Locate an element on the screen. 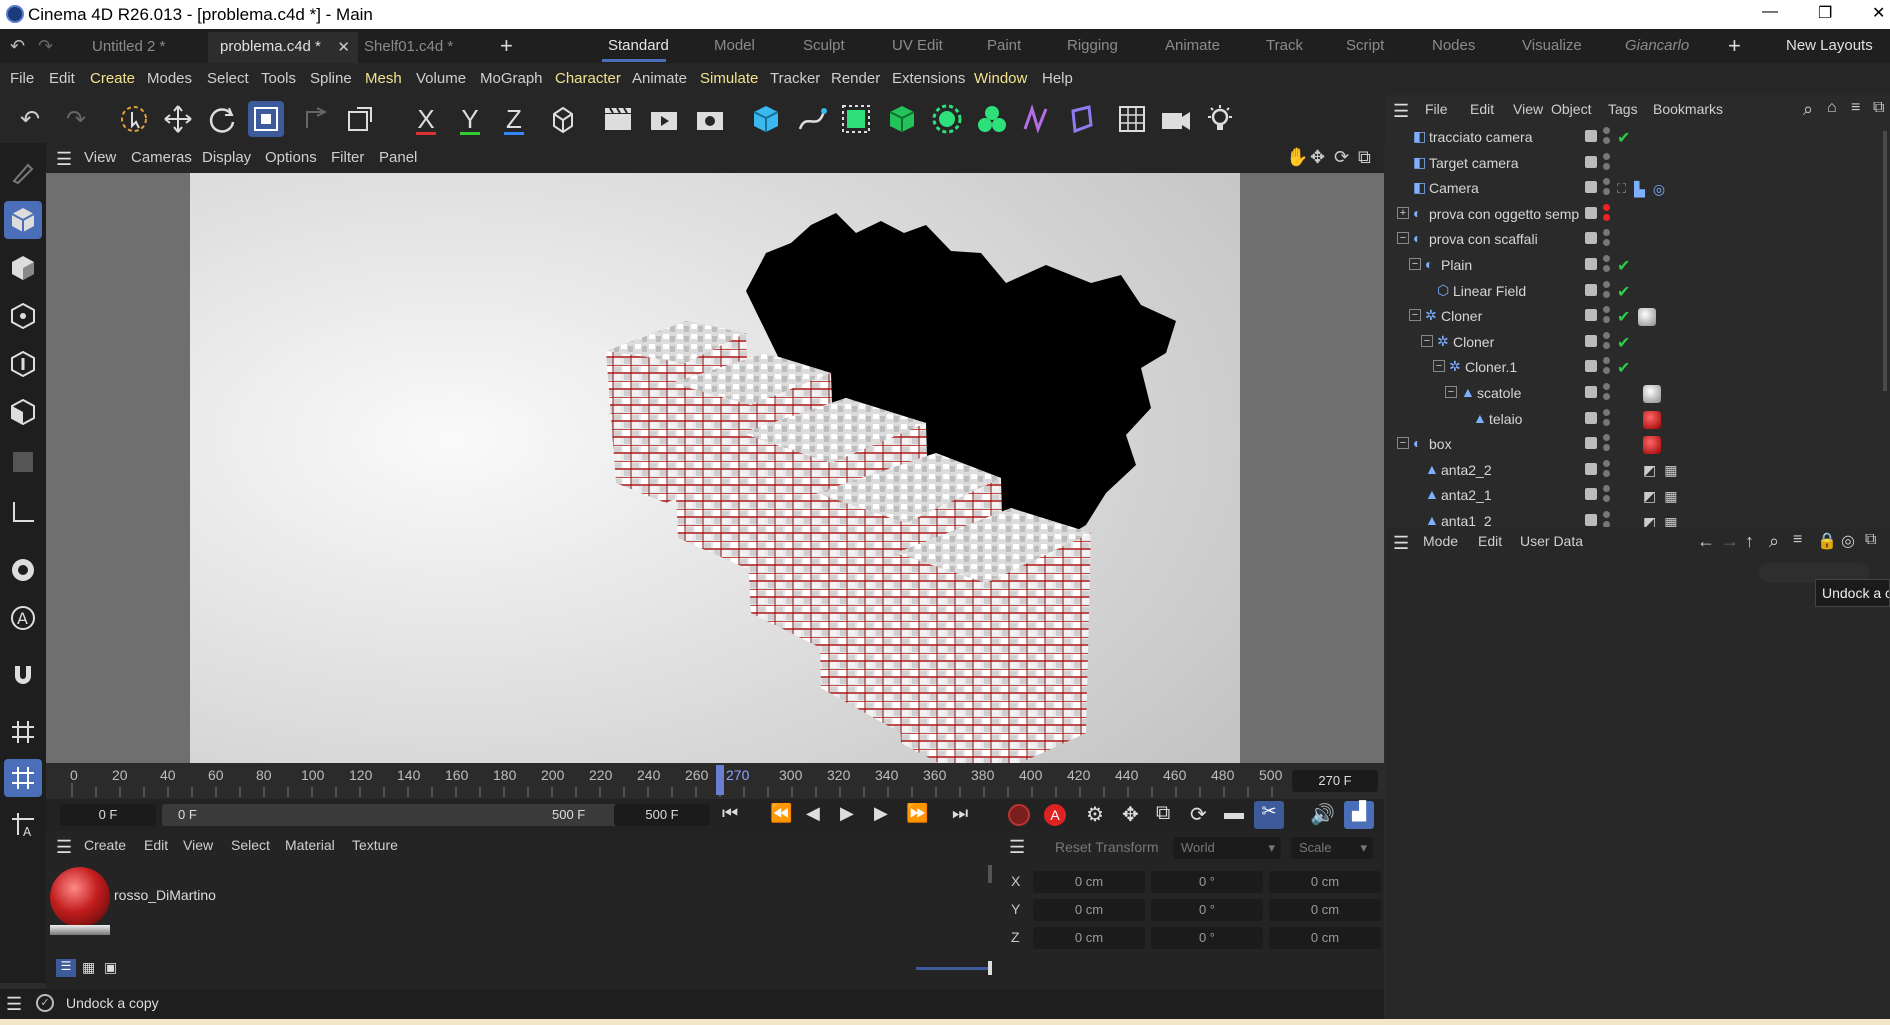  menu-modes: Modes is located at coordinates (169, 78).